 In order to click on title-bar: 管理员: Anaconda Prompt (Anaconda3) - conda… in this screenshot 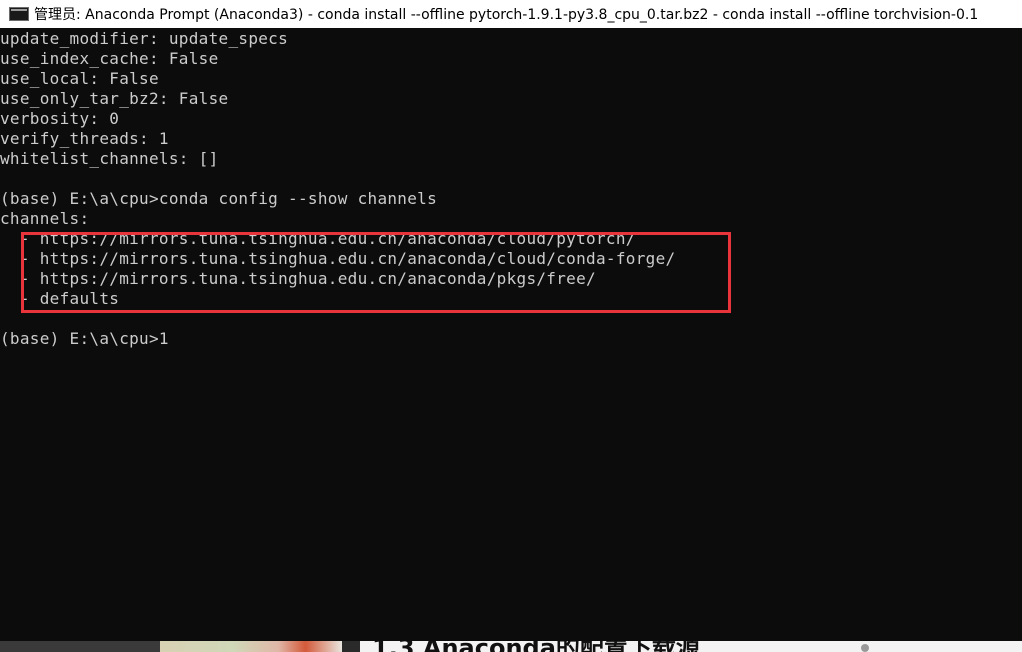, I will do `click(511, 14)`.